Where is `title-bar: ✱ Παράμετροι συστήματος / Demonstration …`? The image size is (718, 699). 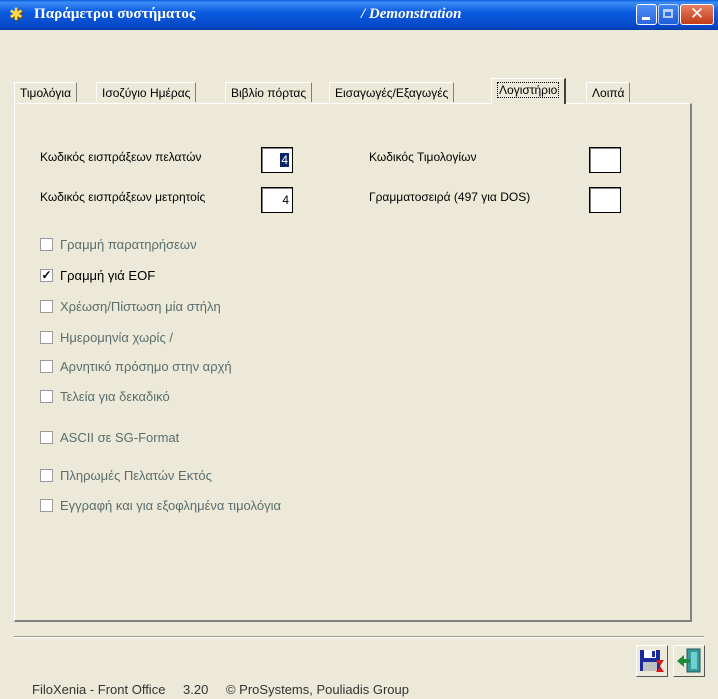
title-bar: ✱ Παράμετροι συστήματος / Demonstration … is located at coordinates (359, 15).